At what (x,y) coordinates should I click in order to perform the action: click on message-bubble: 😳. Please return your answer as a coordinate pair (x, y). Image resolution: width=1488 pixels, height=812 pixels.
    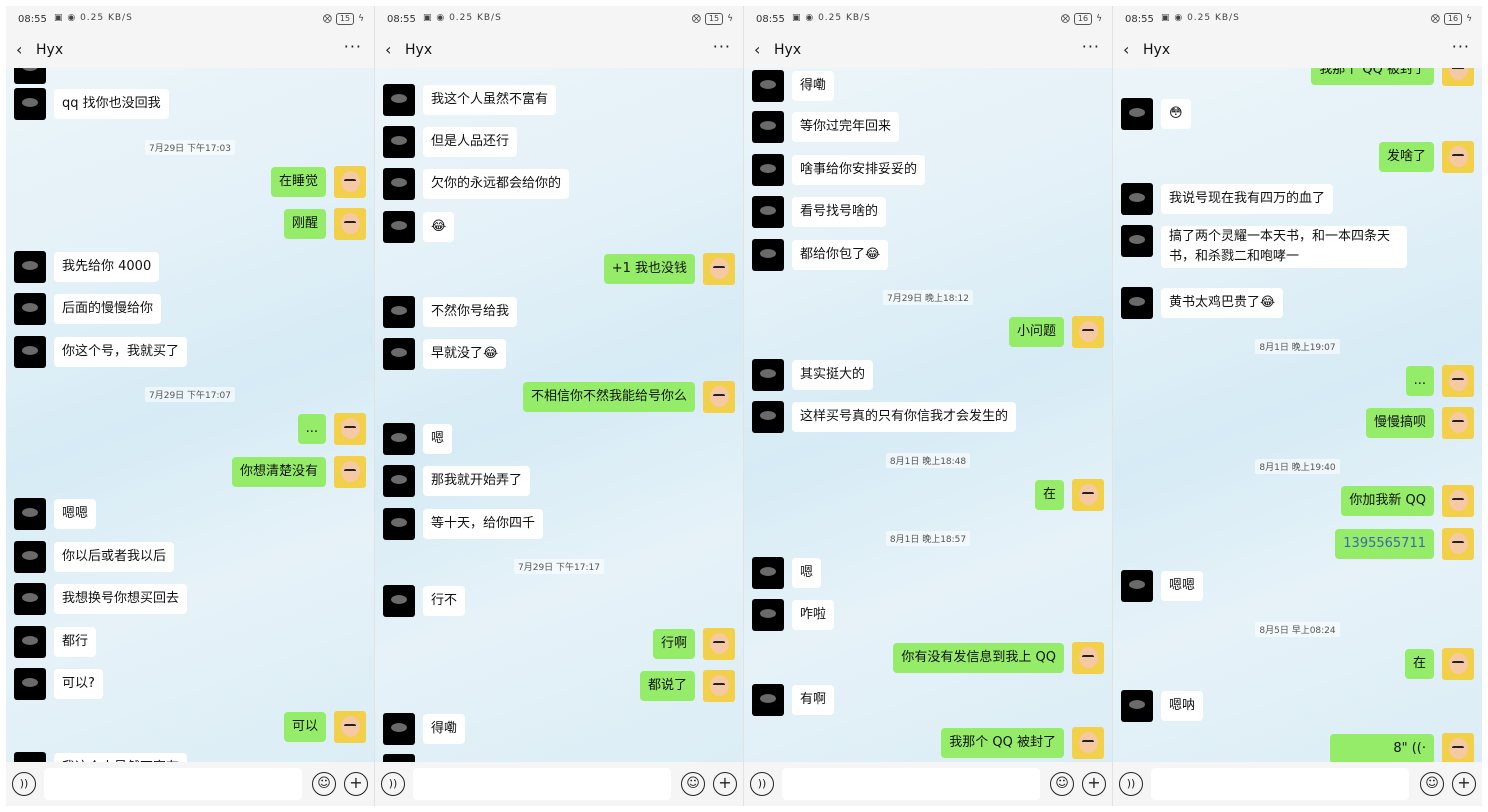
    Looking at the image, I should click on (1176, 114).